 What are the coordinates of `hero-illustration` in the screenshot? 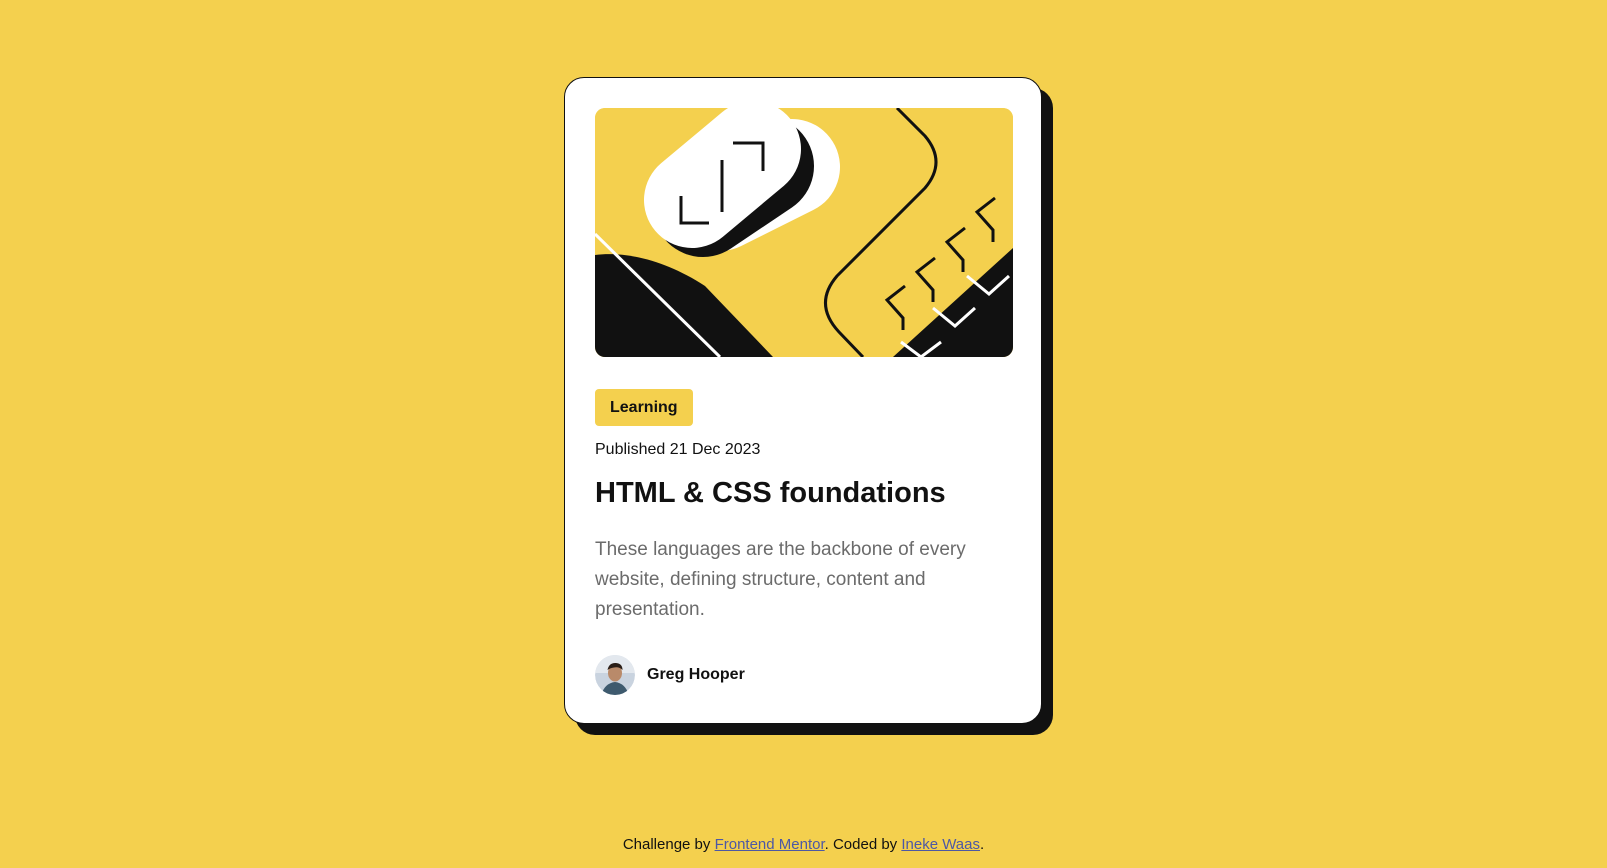 It's located at (804, 232).